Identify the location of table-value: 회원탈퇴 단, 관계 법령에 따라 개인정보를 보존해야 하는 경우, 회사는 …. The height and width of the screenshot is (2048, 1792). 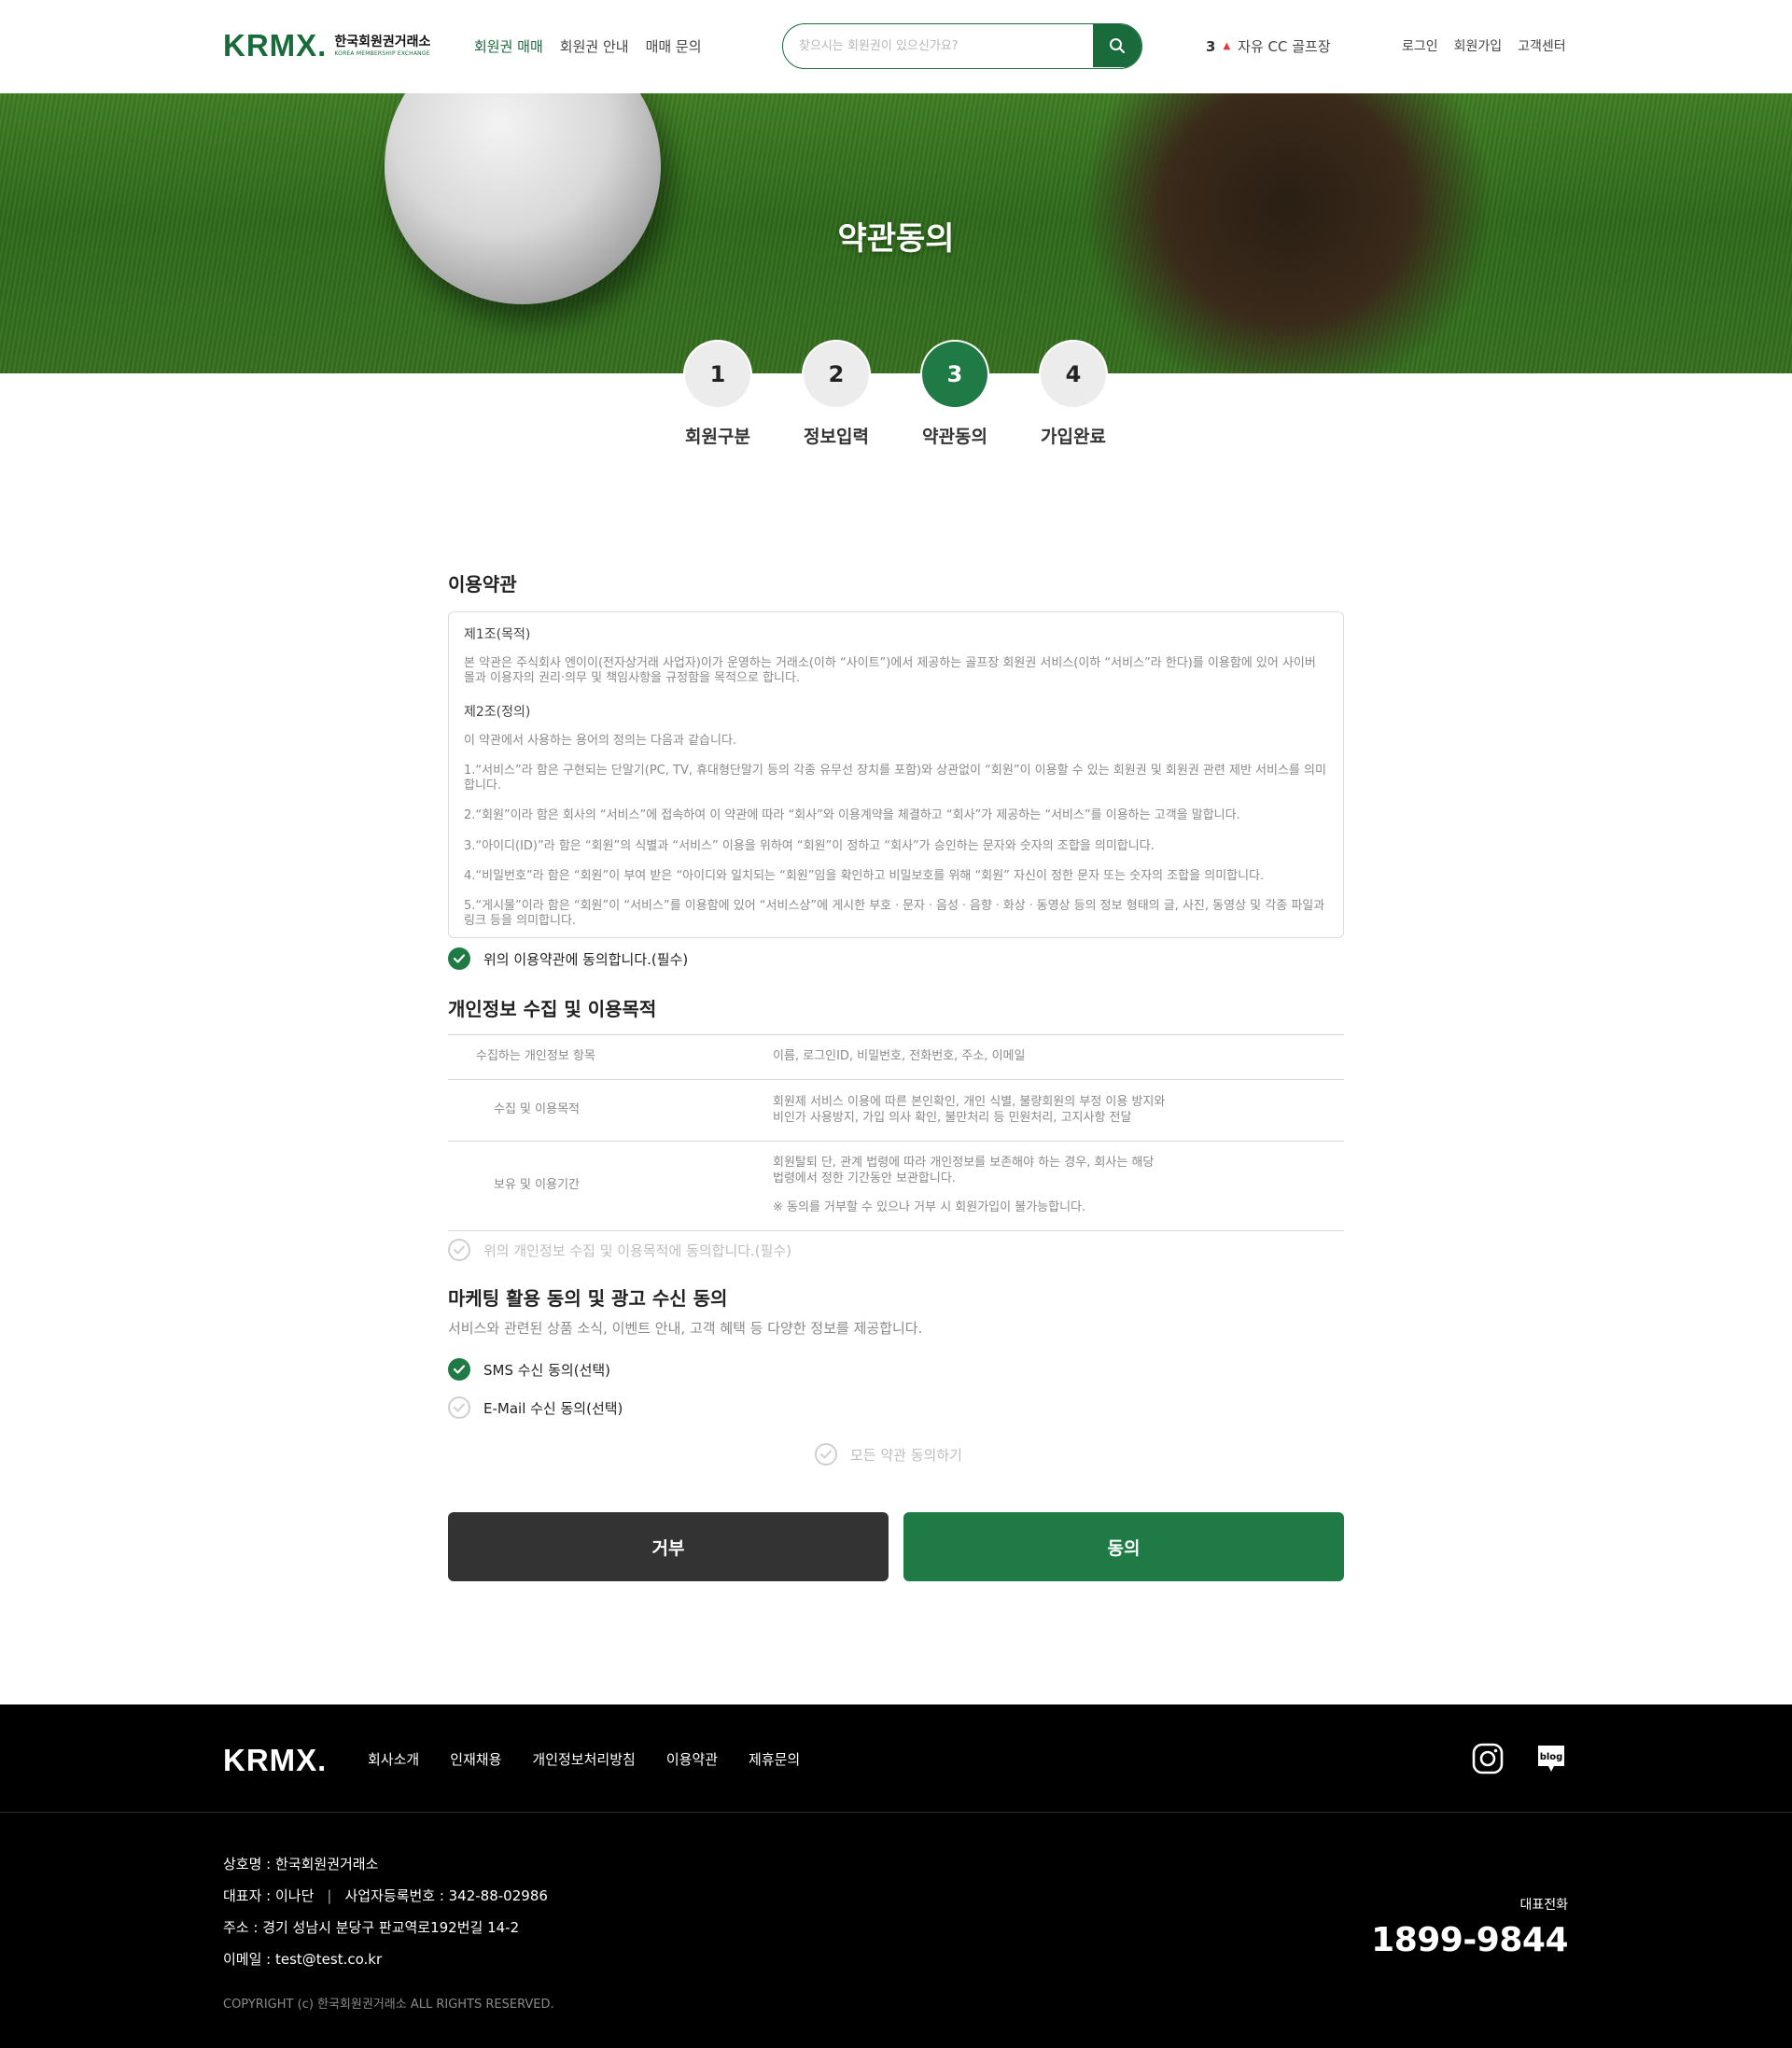
(1058, 1186).